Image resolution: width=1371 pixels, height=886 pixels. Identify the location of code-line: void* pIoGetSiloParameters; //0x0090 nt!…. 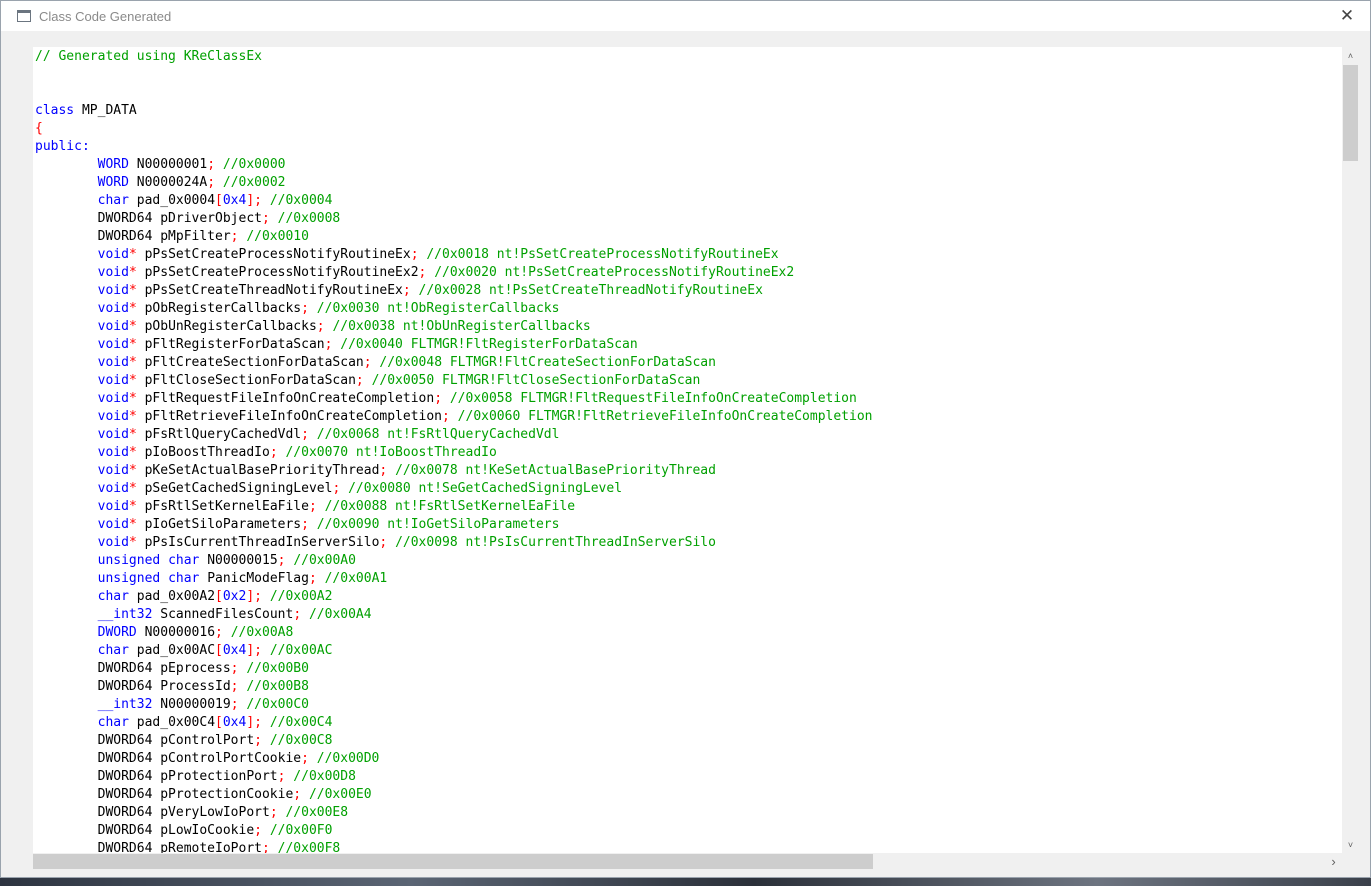
(454, 525).